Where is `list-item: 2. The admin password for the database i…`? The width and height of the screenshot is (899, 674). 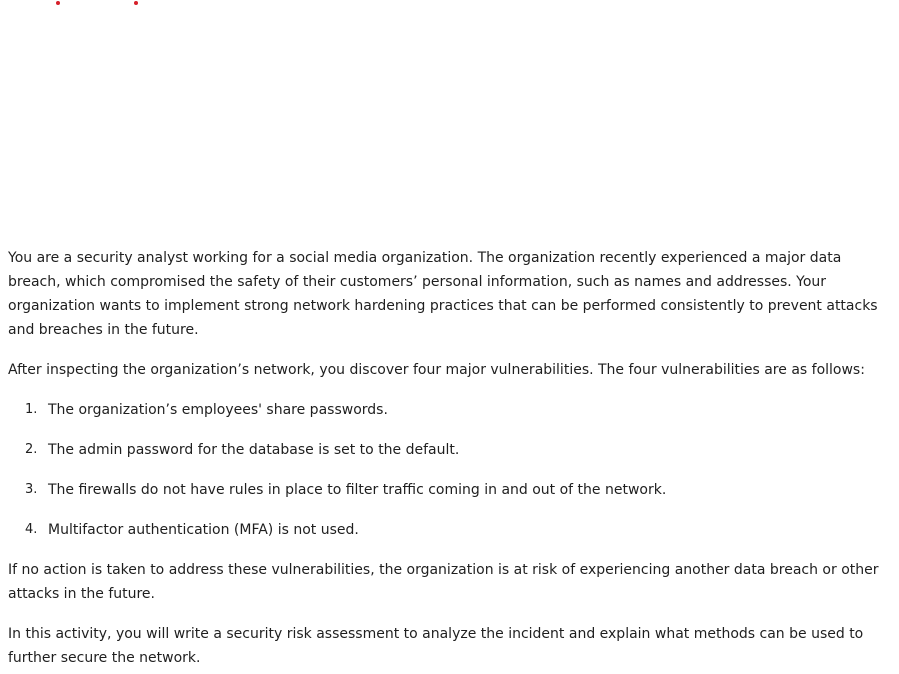
list-item: 2. The admin password for the database i… is located at coordinates (448, 450).